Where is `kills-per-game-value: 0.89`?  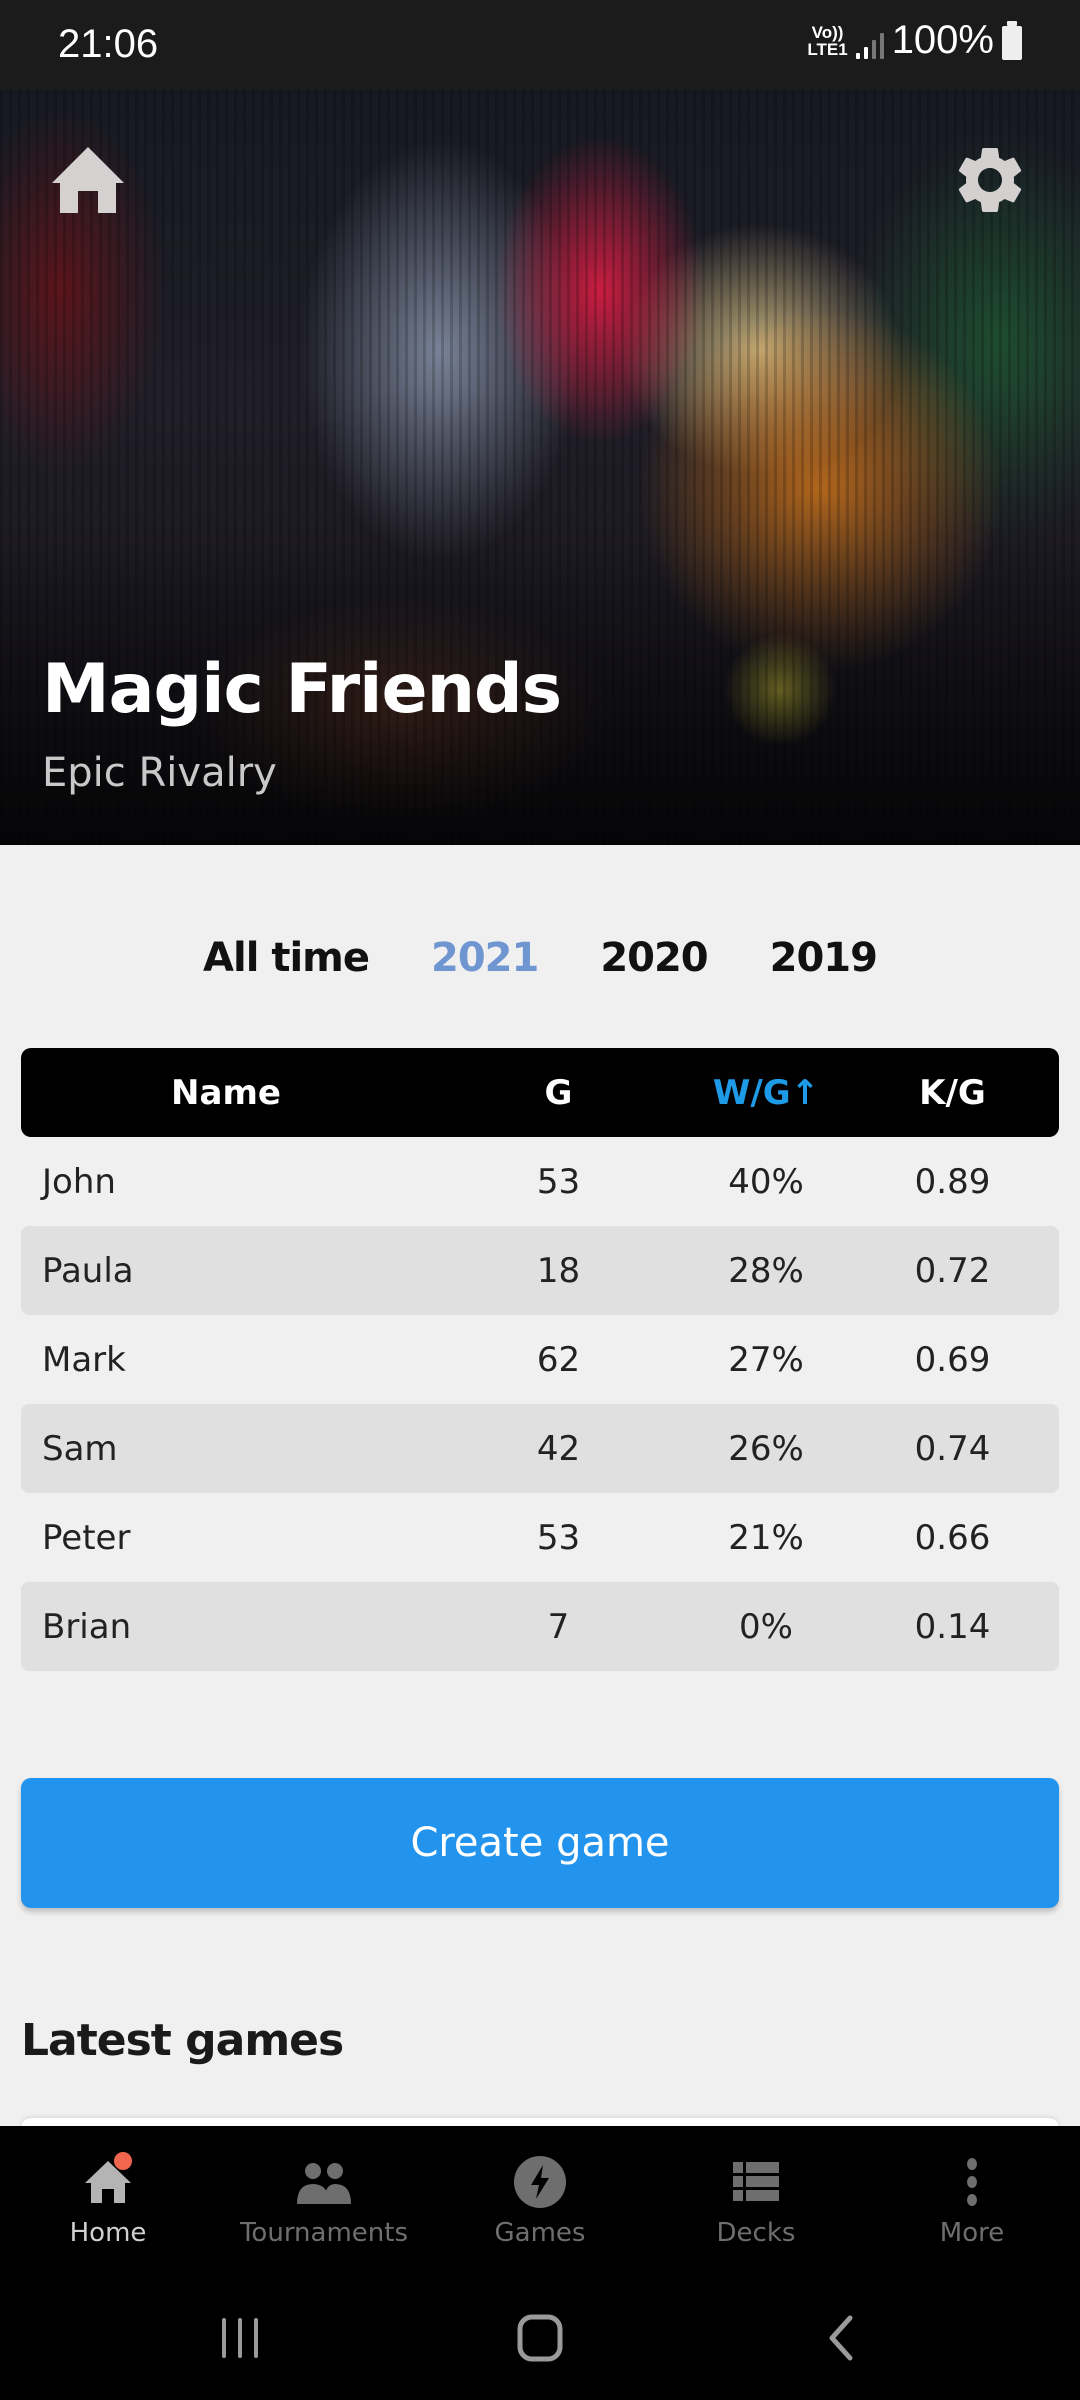
kills-per-game-value: 0.89 is located at coordinates (952, 1181).